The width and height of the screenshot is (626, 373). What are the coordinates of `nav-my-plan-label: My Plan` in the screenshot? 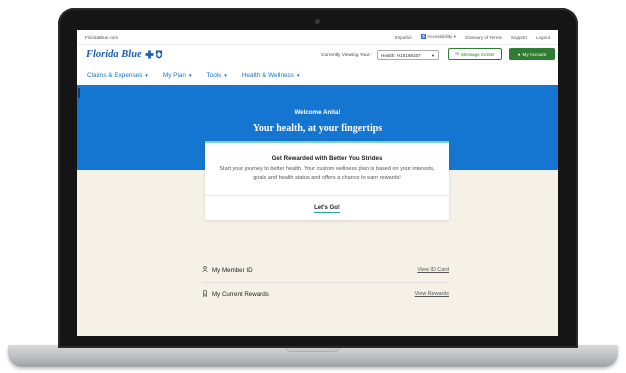 It's located at (174, 75).